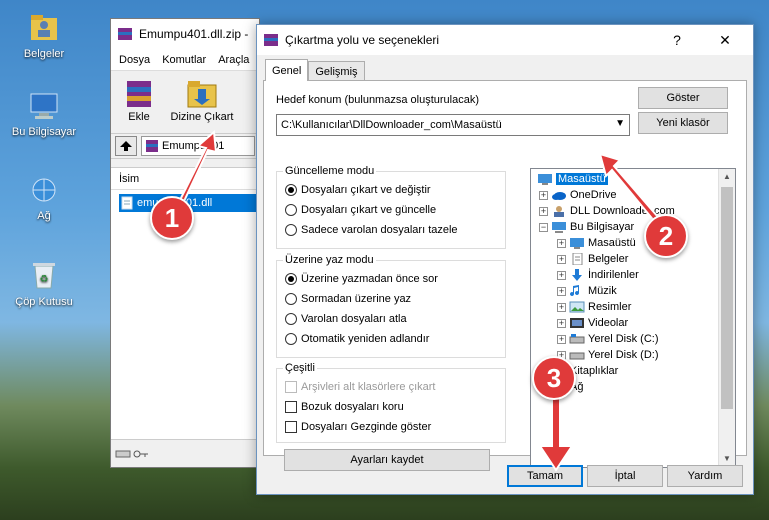 The height and width of the screenshot is (520, 769). I want to click on tree-item-resimler: + Resimler, so click(594, 307).